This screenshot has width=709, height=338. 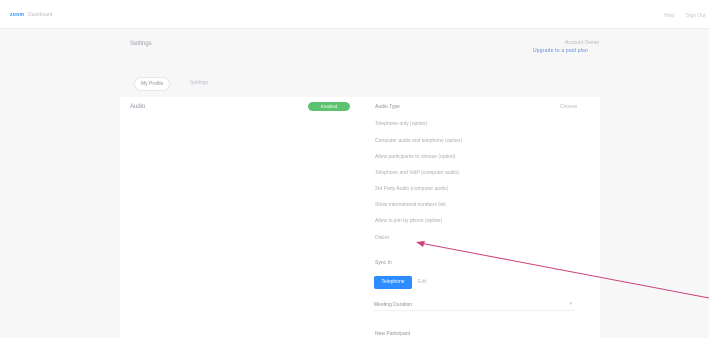 I want to click on option-item: Telephone and VoIP (computer audio), so click(x=417, y=173).